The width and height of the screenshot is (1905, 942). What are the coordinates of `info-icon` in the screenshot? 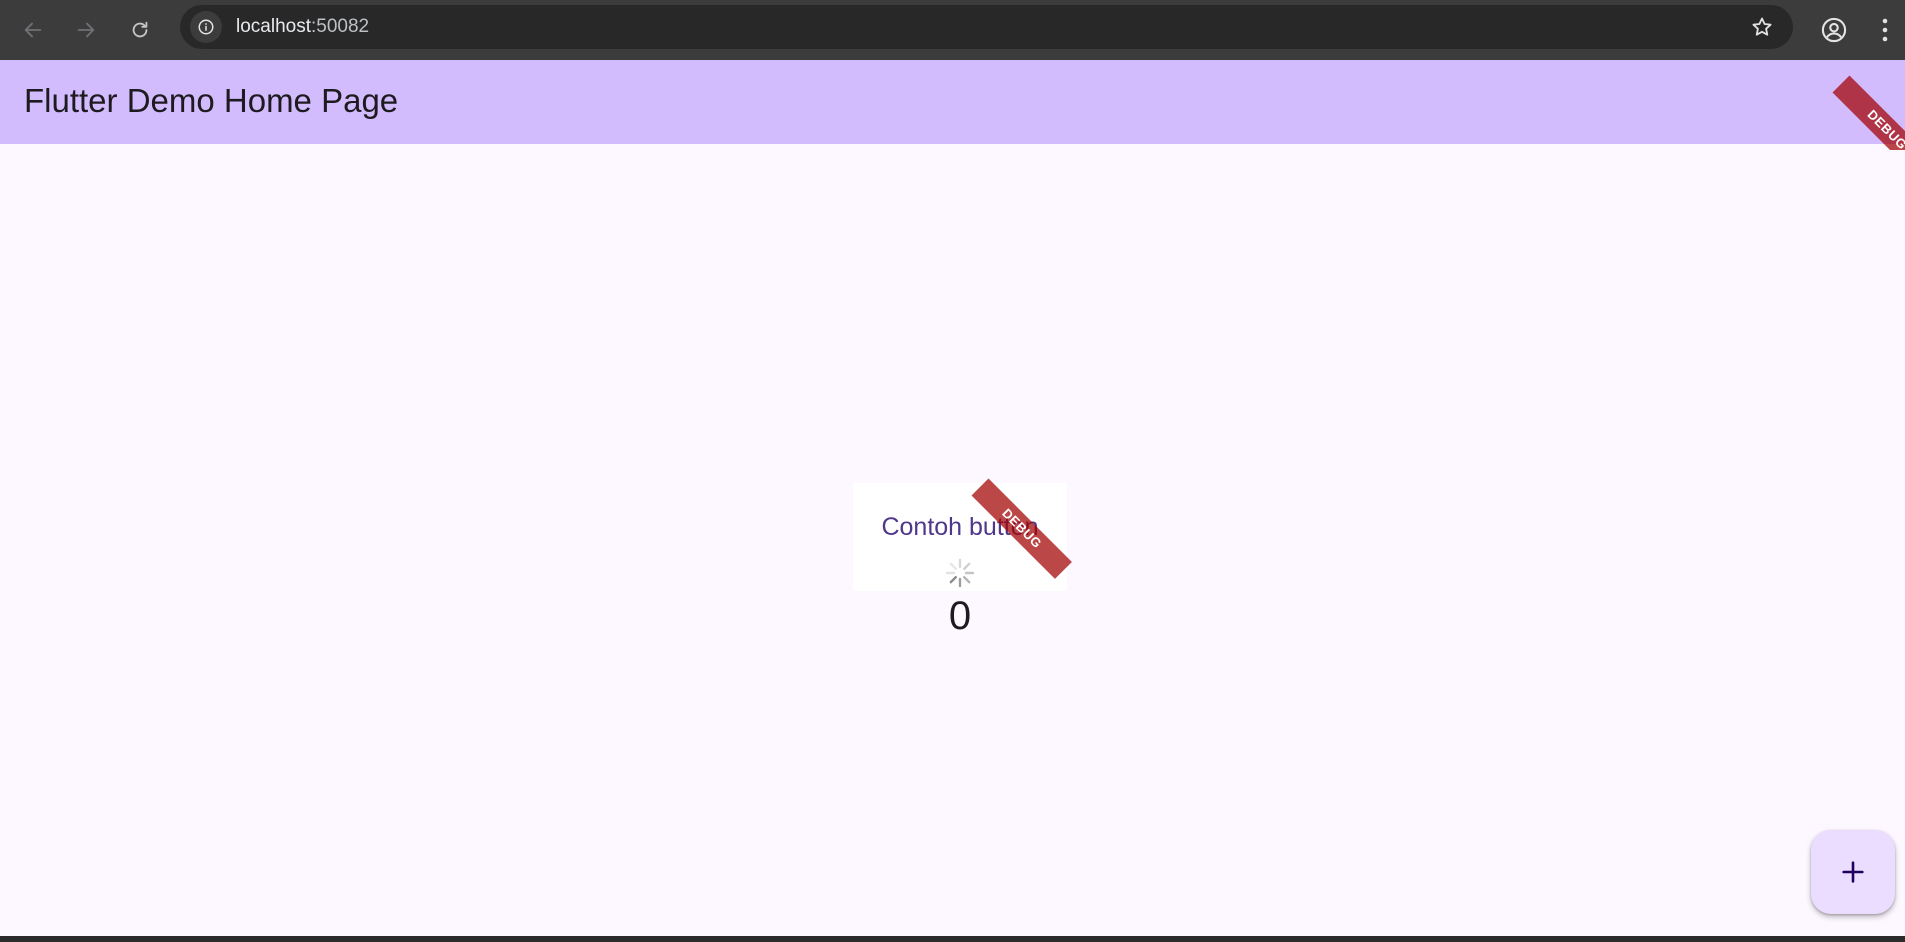 It's located at (206, 27).